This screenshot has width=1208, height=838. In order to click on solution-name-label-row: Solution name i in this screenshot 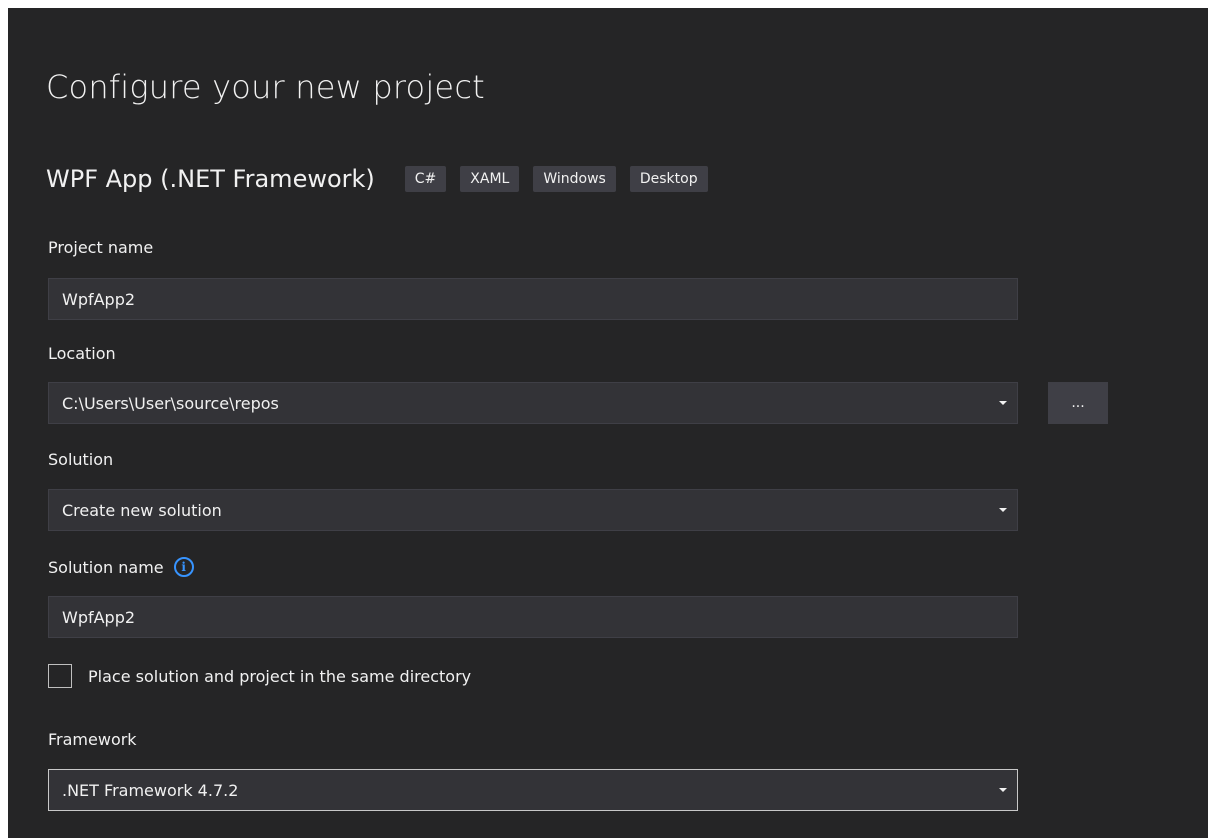, I will do `click(121, 567)`.